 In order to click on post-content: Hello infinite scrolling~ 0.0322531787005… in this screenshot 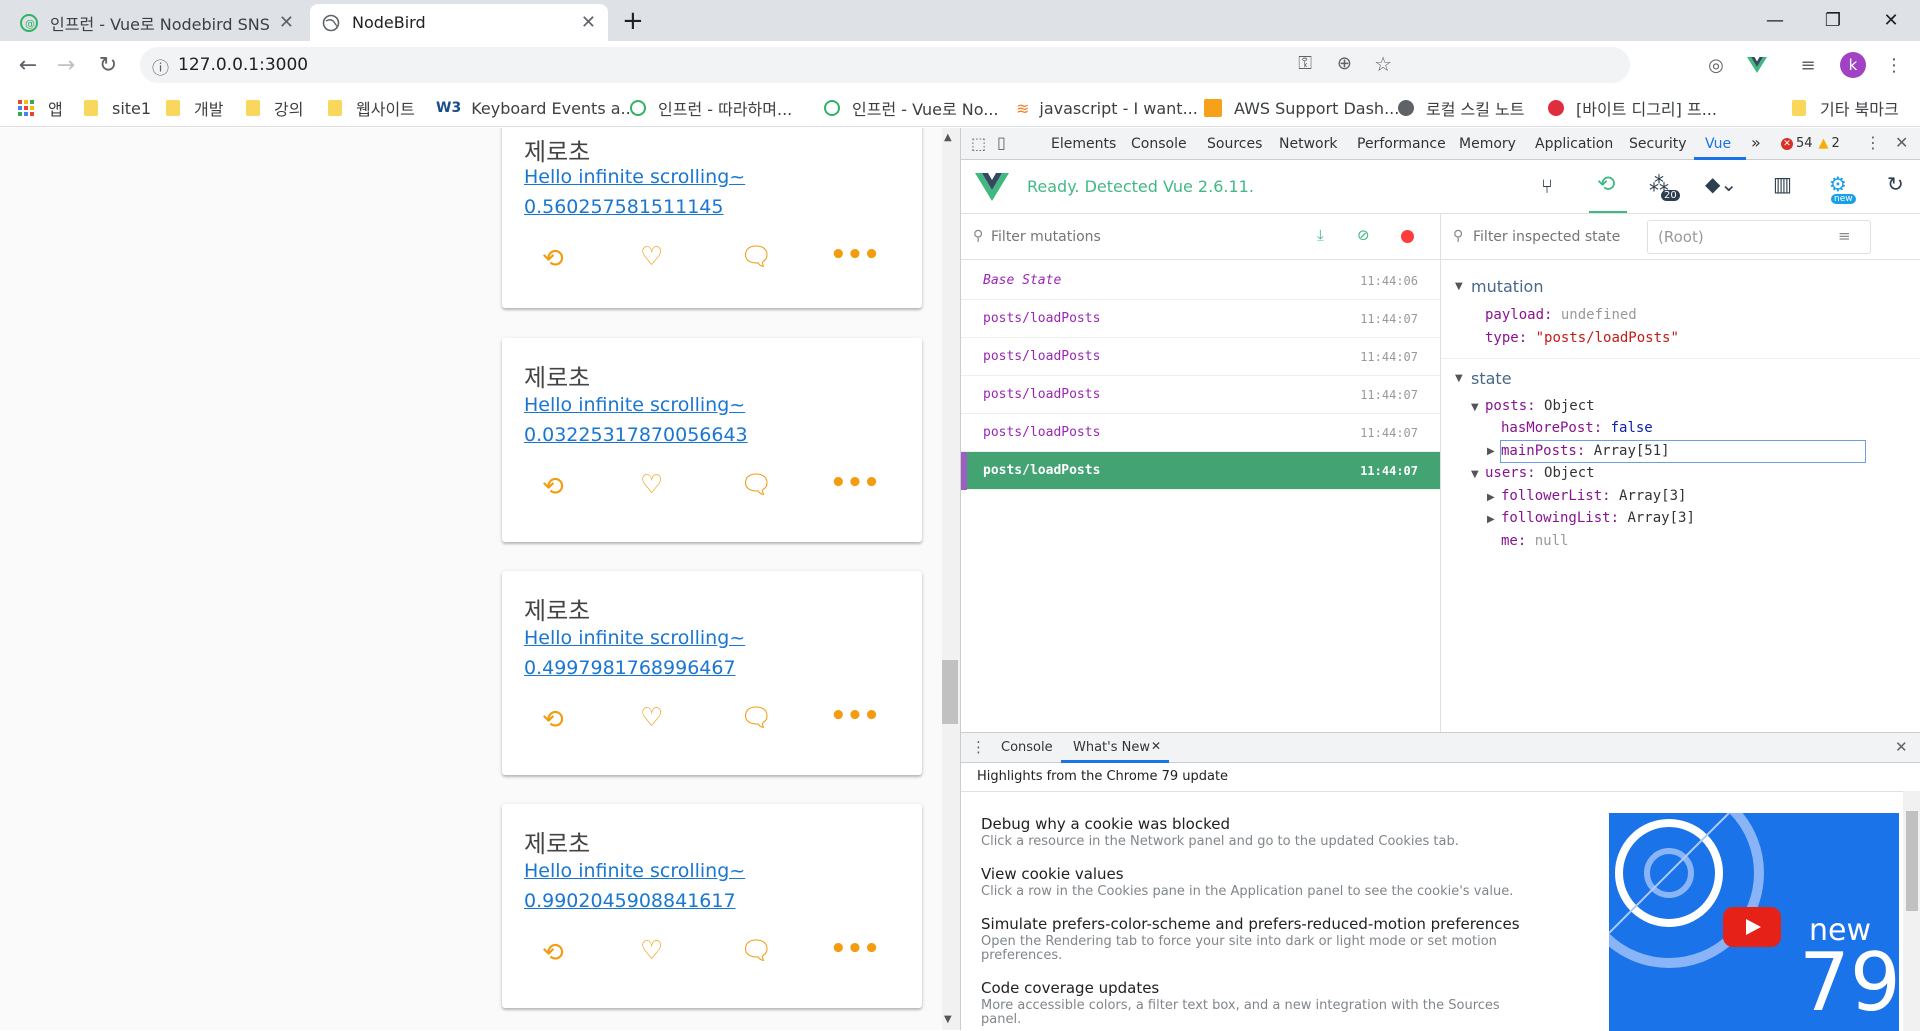, I will do `click(636, 420)`.